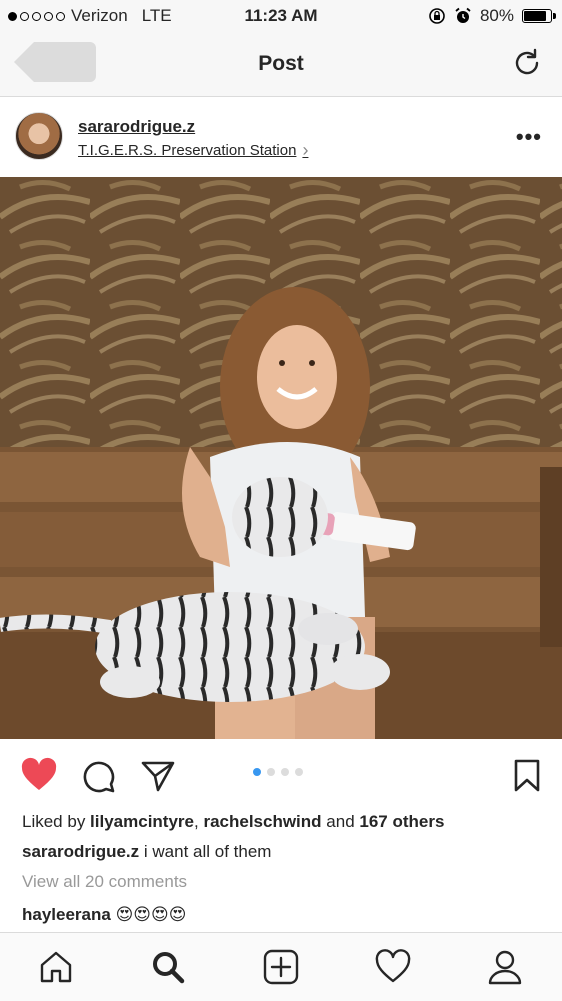  I want to click on post-username: sararodrigue.z, so click(136, 127).